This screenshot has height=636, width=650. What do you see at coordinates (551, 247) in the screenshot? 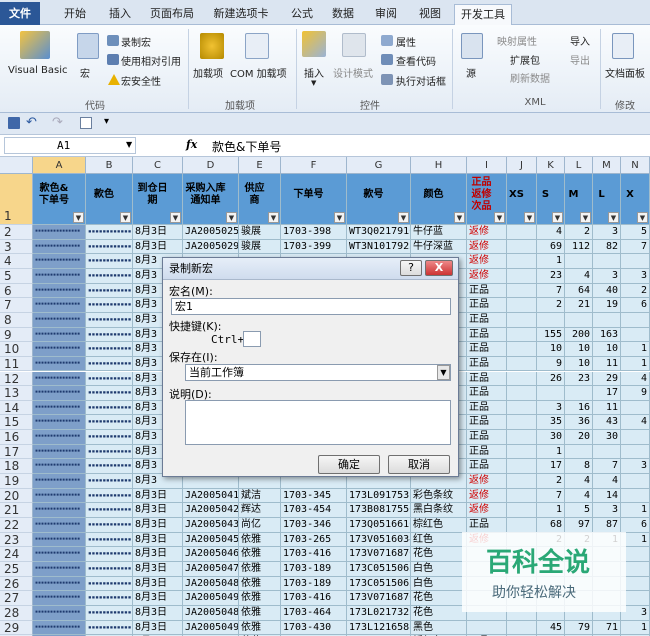
I see `cell-K: 69` at bounding box center [551, 247].